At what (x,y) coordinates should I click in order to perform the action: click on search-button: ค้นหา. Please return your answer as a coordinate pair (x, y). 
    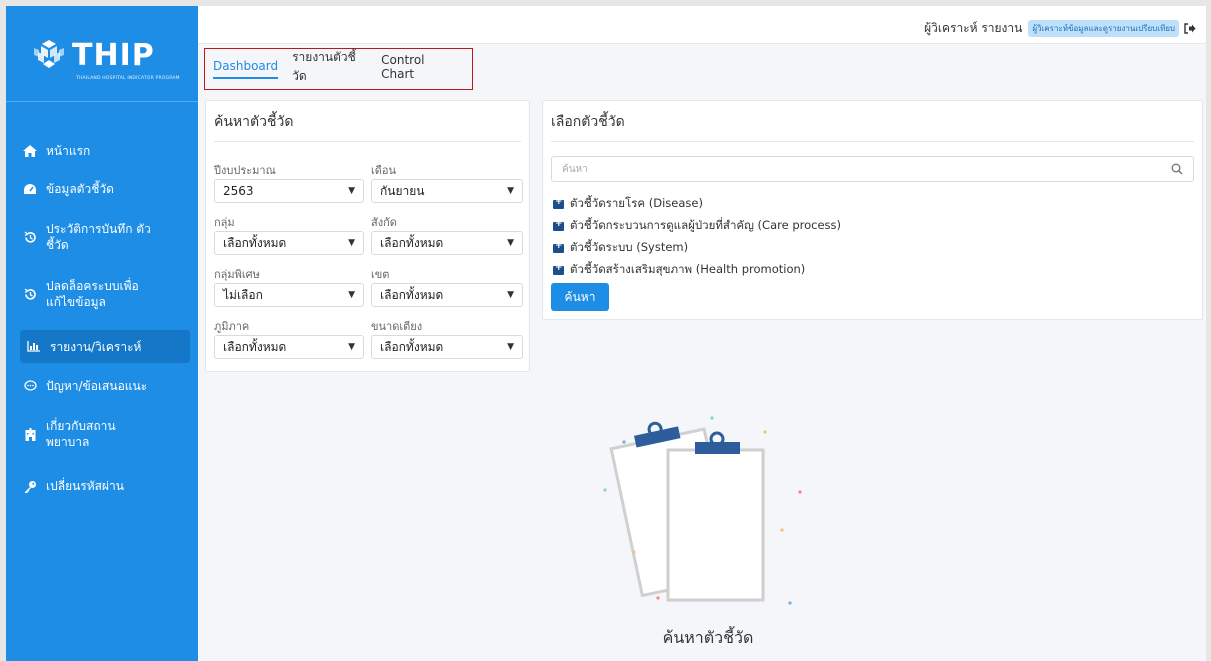
    Looking at the image, I should click on (580, 297).